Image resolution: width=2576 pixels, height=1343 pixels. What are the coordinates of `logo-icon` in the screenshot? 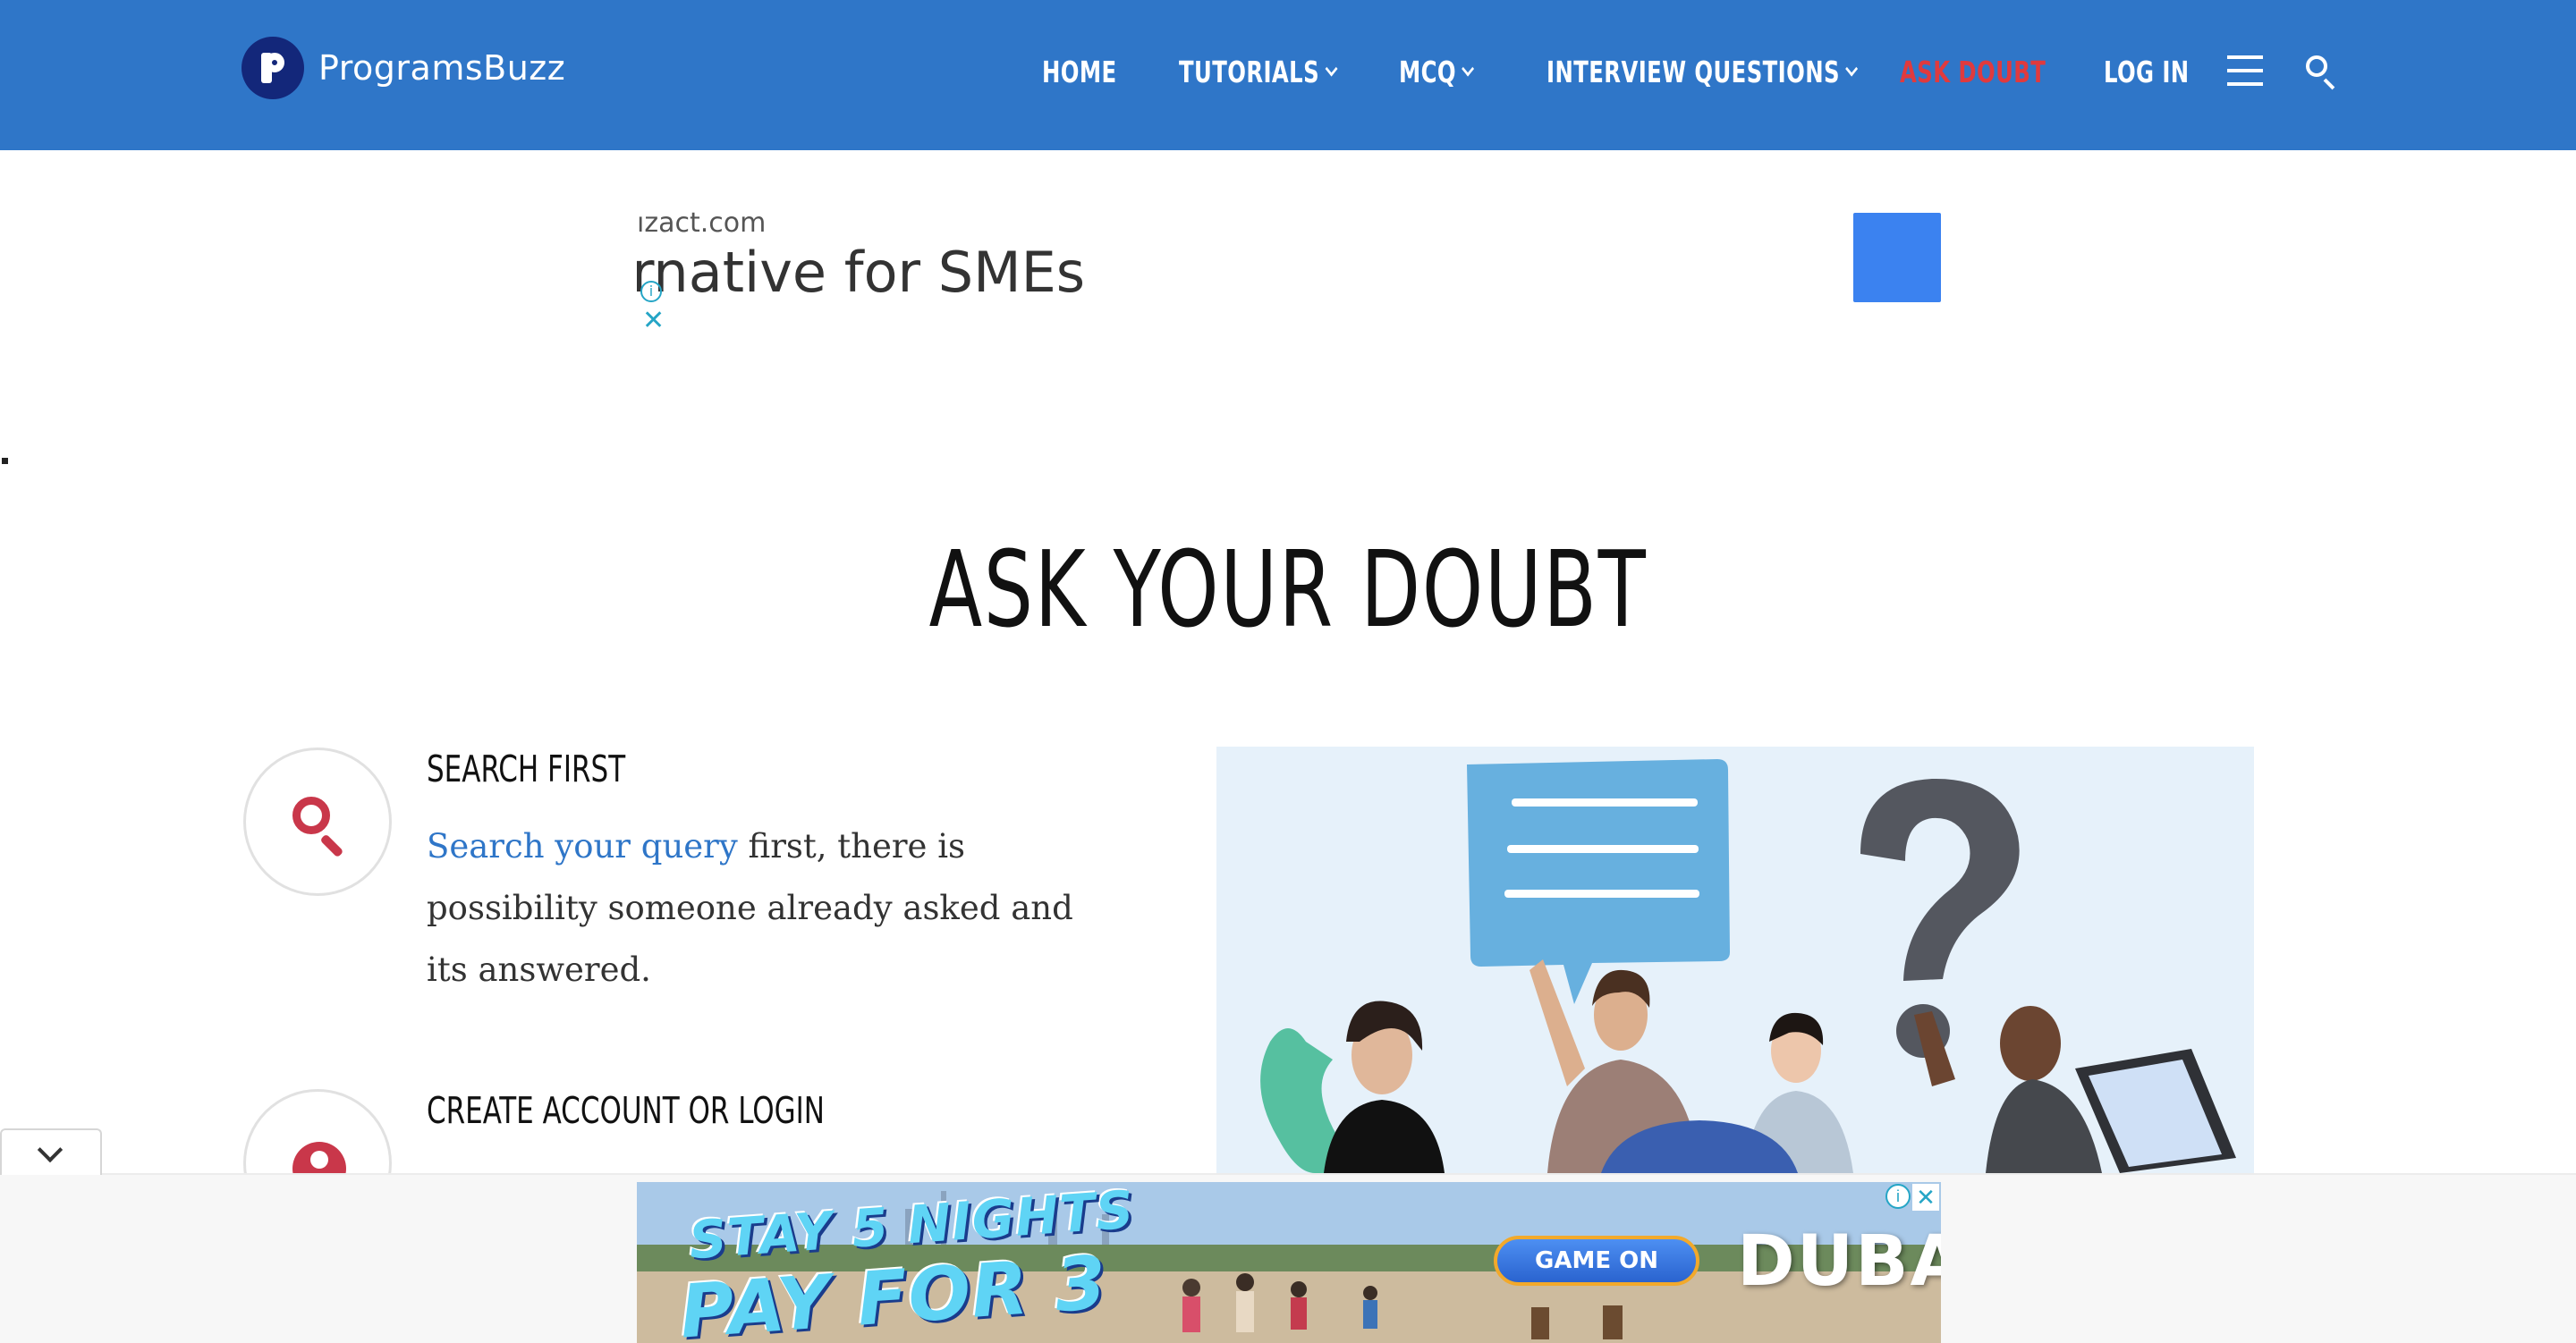 It's located at (273, 68).